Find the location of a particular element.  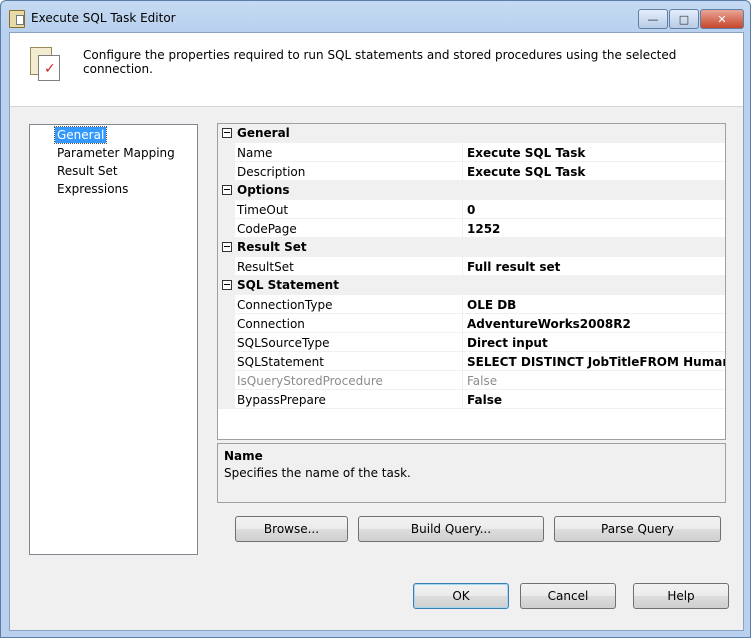

property-value: 0 is located at coordinates (471, 210).